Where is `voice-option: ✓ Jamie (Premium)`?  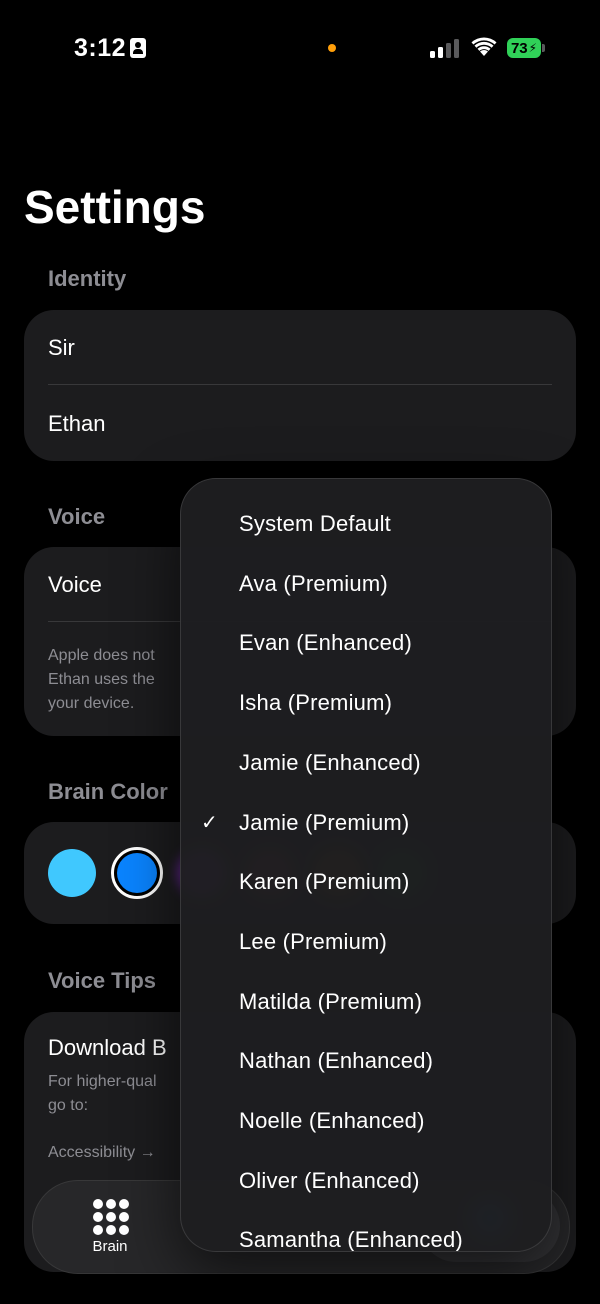
voice-option: ✓ Jamie (Premium) is located at coordinates (366, 823).